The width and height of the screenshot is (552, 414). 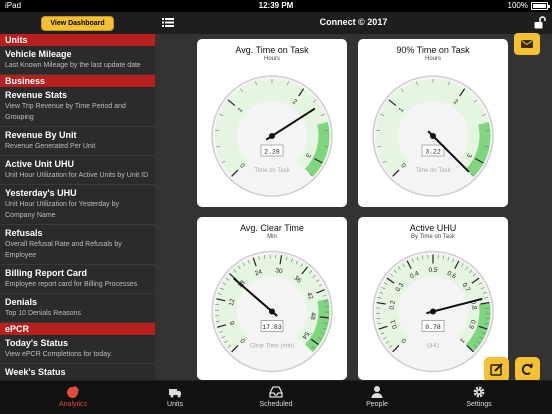 What do you see at coordinates (21, 302) in the screenshot?
I see `list-item-title: Denials` at bounding box center [21, 302].